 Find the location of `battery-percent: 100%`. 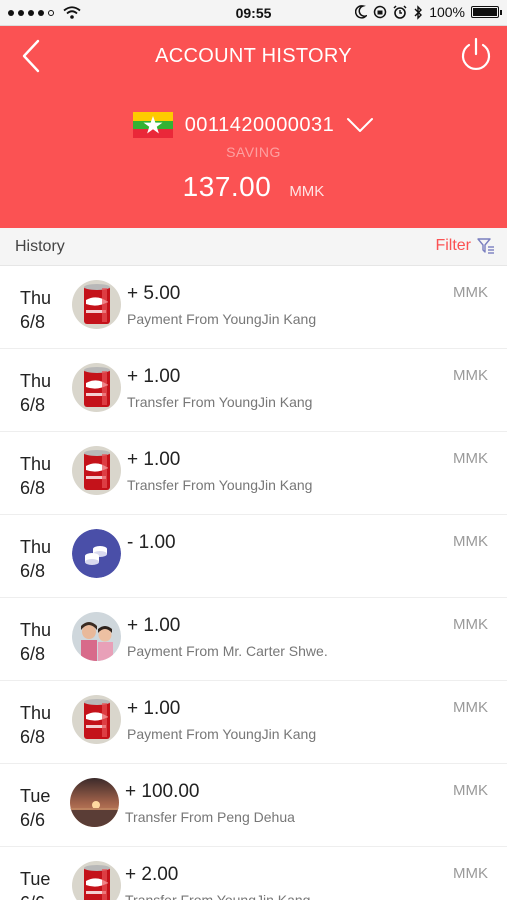

battery-percent: 100% is located at coordinates (447, 12).